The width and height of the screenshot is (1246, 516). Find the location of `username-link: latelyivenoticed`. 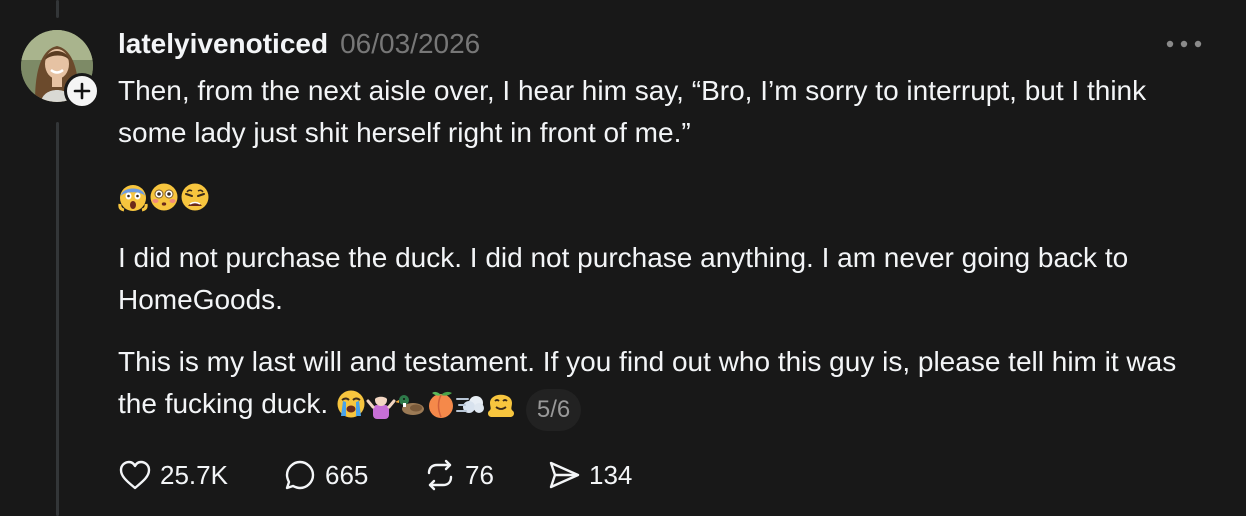

username-link: latelyivenoticed is located at coordinates (223, 44).